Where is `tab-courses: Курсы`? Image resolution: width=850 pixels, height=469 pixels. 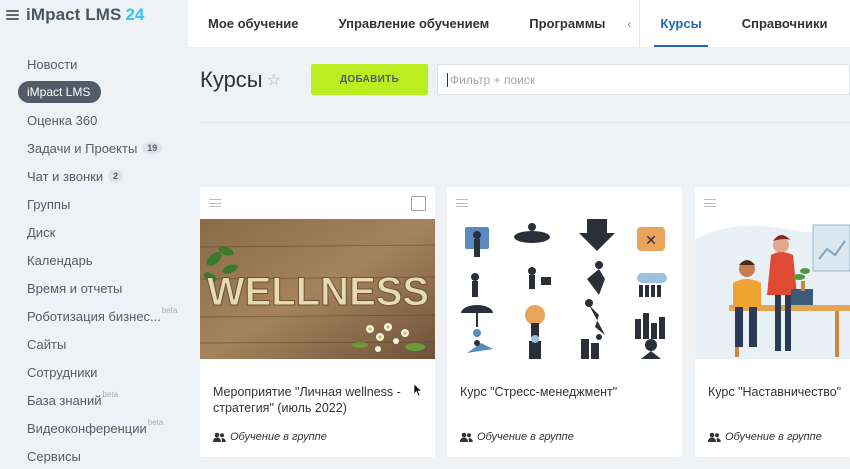
tab-courses: Курсы is located at coordinates (680, 23).